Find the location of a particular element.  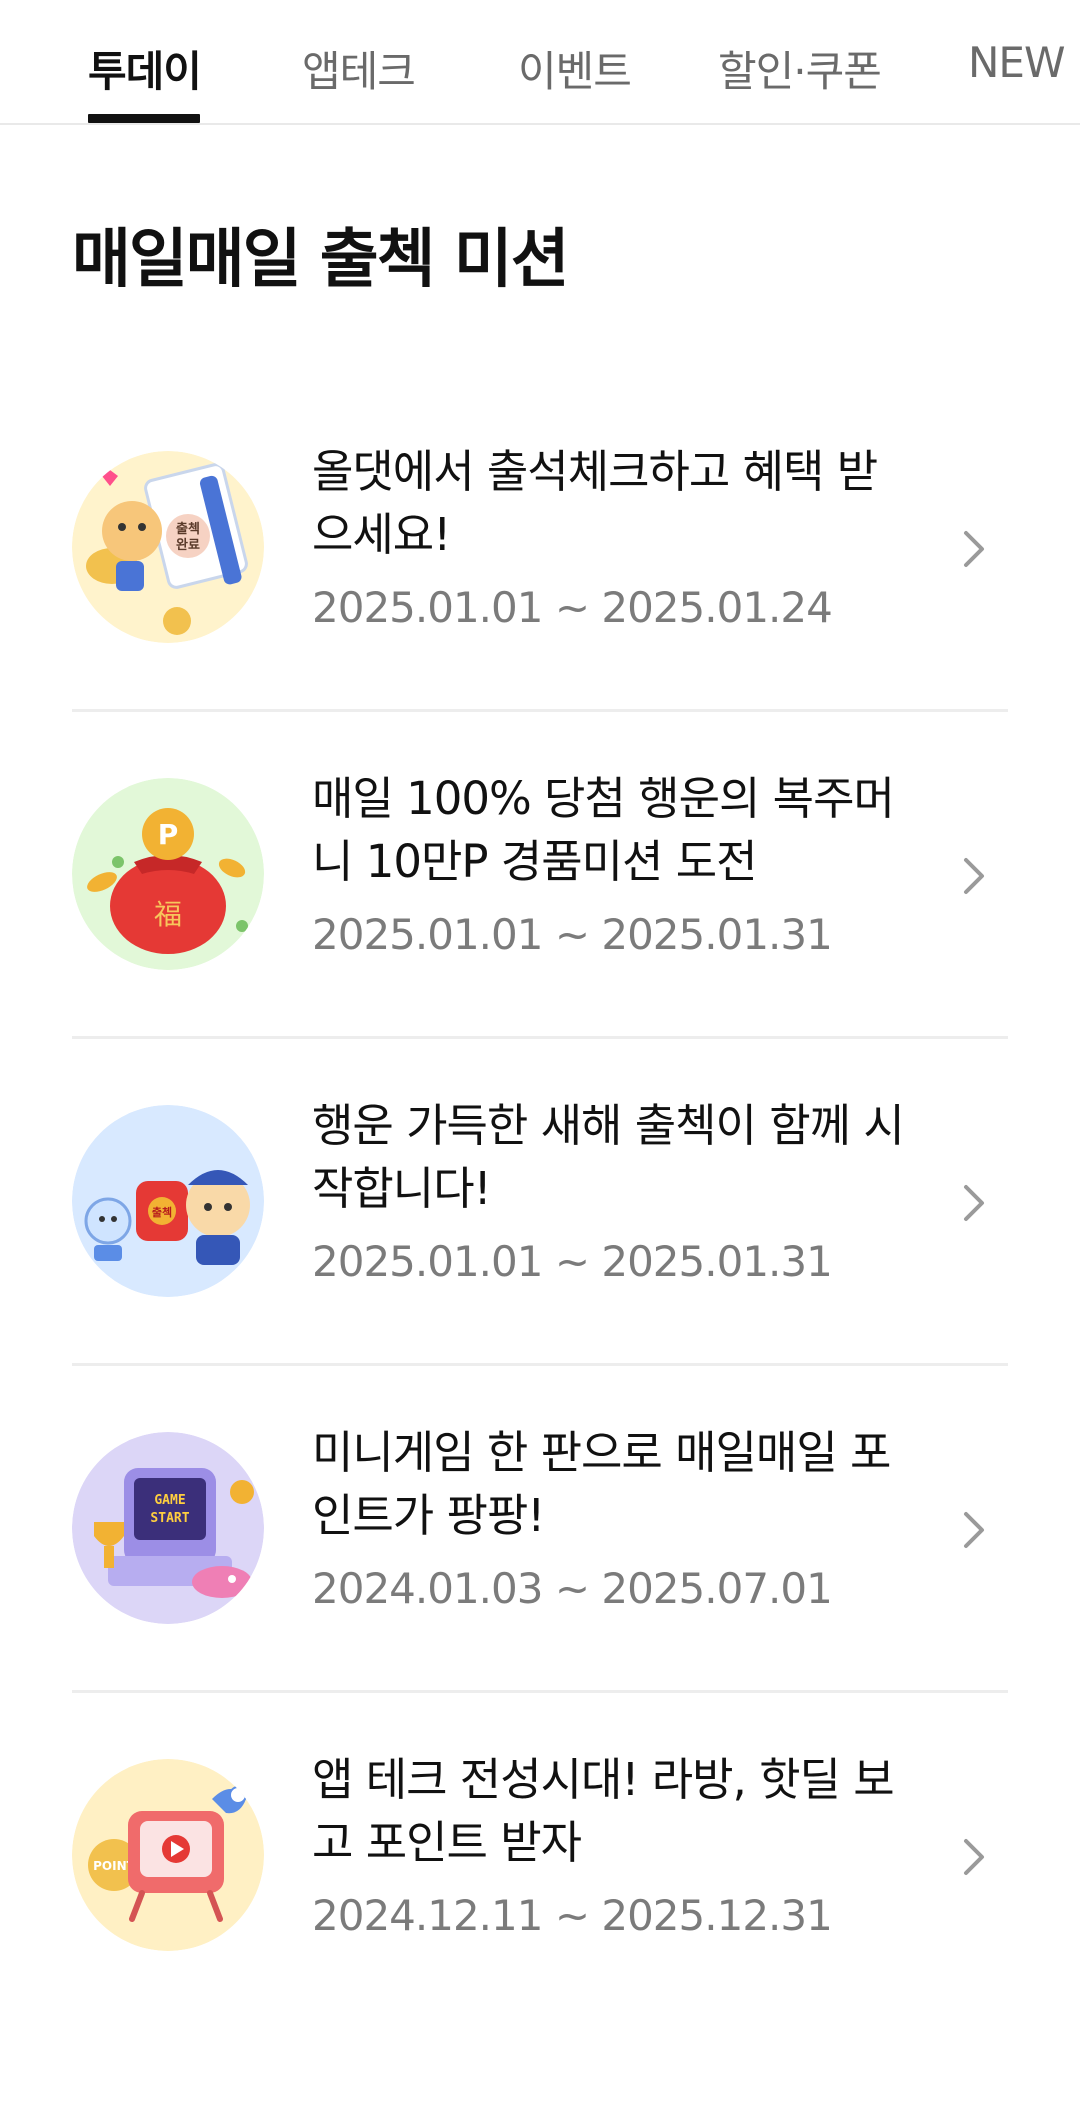

svg-text: 福 is located at coordinates (168, 914).